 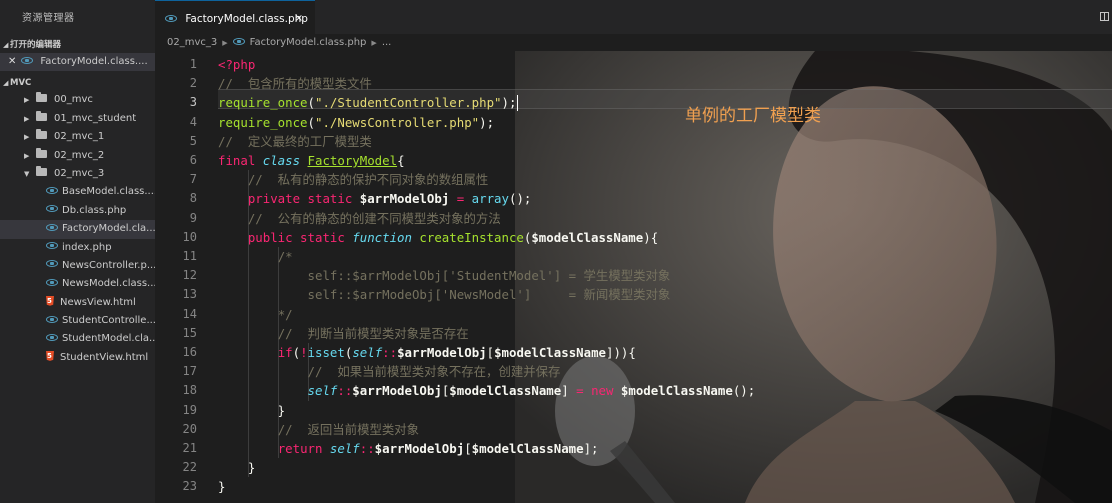 What do you see at coordinates (189, 236) in the screenshot?
I see `line-number: 10` at bounding box center [189, 236].